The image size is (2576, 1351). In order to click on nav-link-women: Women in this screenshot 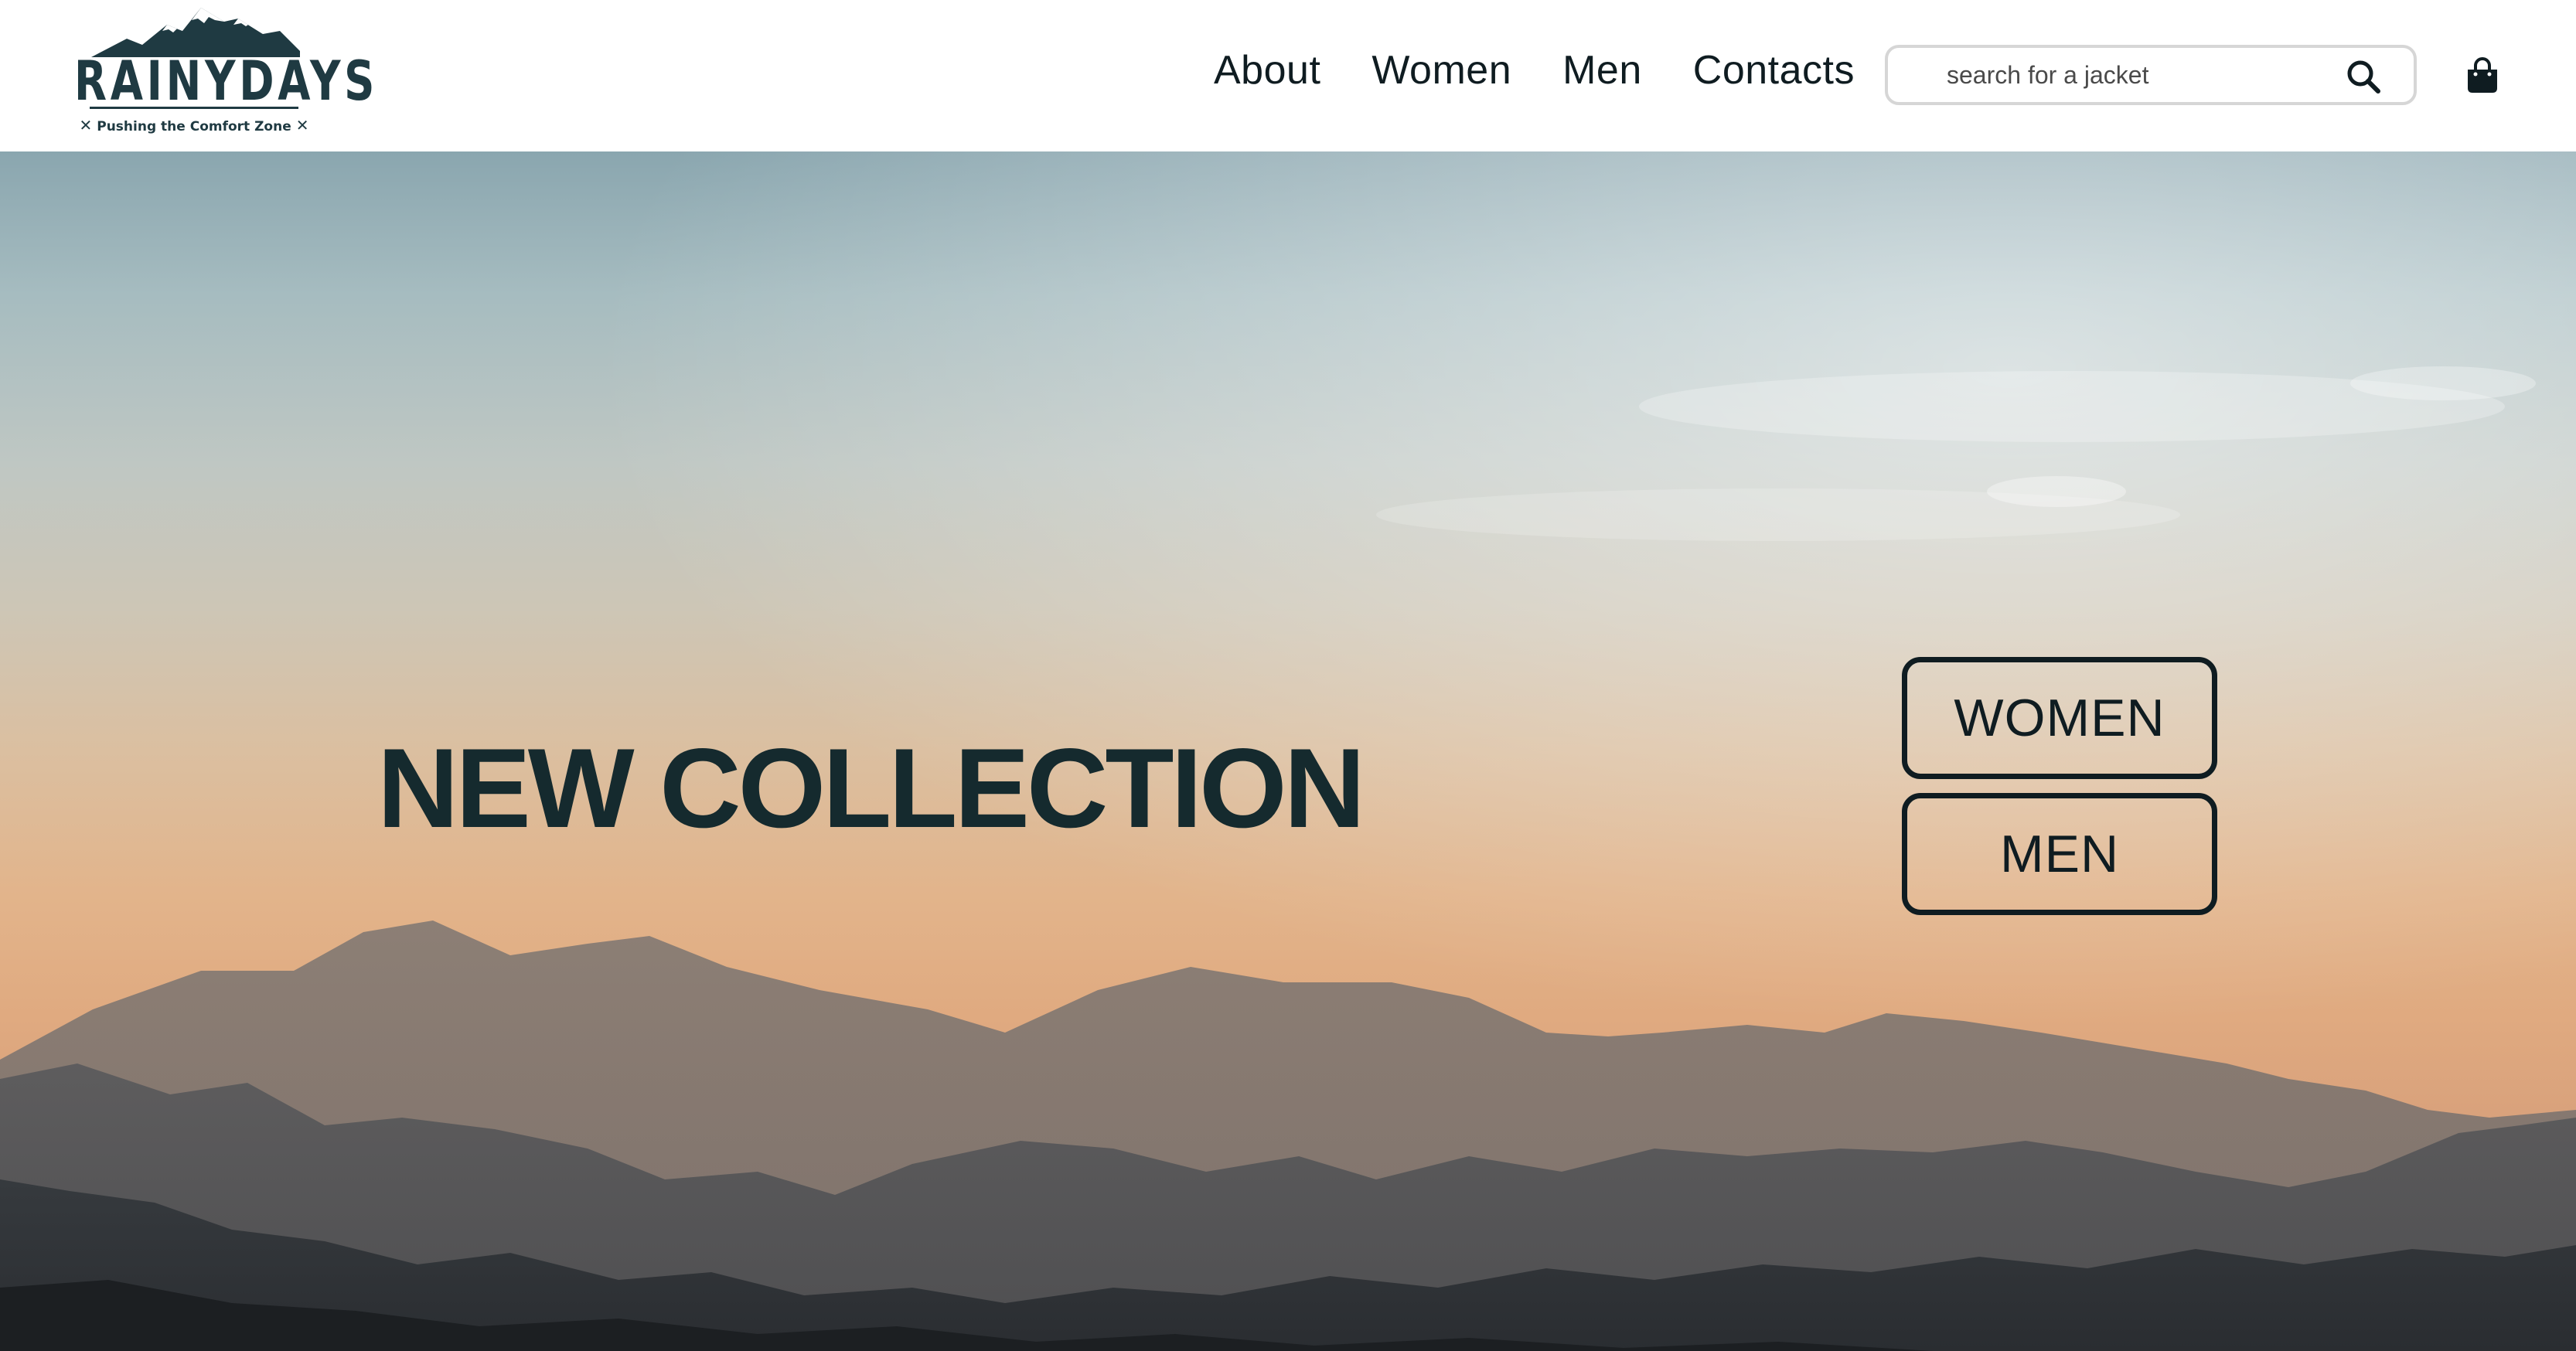, I will do `click(1441, 71)`.